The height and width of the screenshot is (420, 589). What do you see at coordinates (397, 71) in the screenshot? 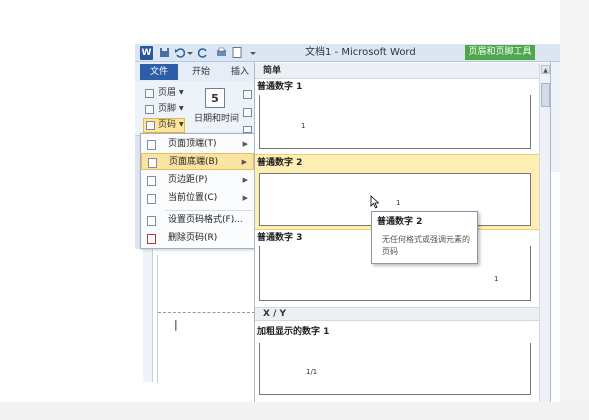
I see `gallery-category-header: 简单` at bounding box center [397, 71].